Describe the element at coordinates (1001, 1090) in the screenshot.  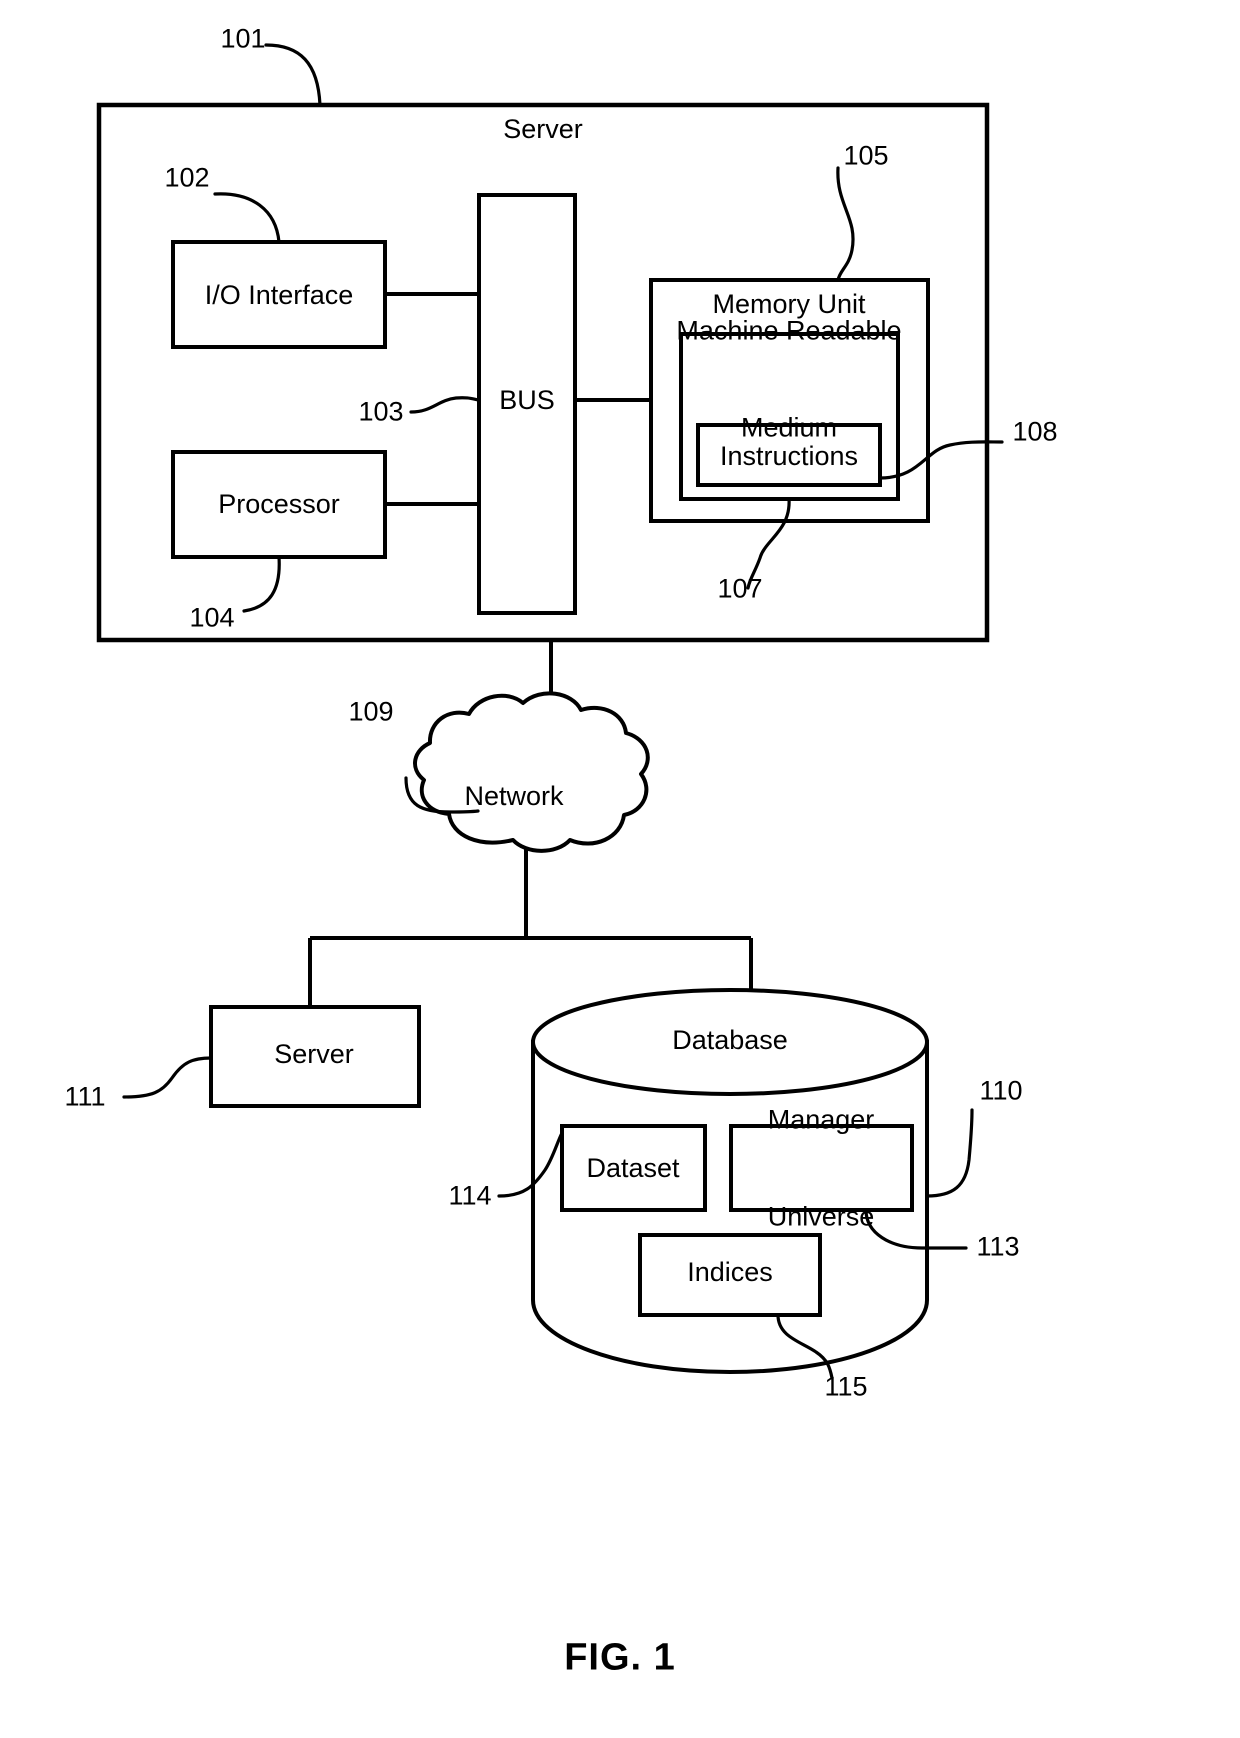
I see `ref-numeral-110: 110` at that location.